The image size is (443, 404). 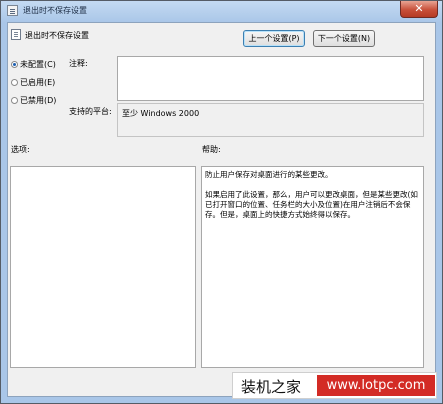 I want to click on radio-enabled: 已启用(E), so click(x=33, y=82).